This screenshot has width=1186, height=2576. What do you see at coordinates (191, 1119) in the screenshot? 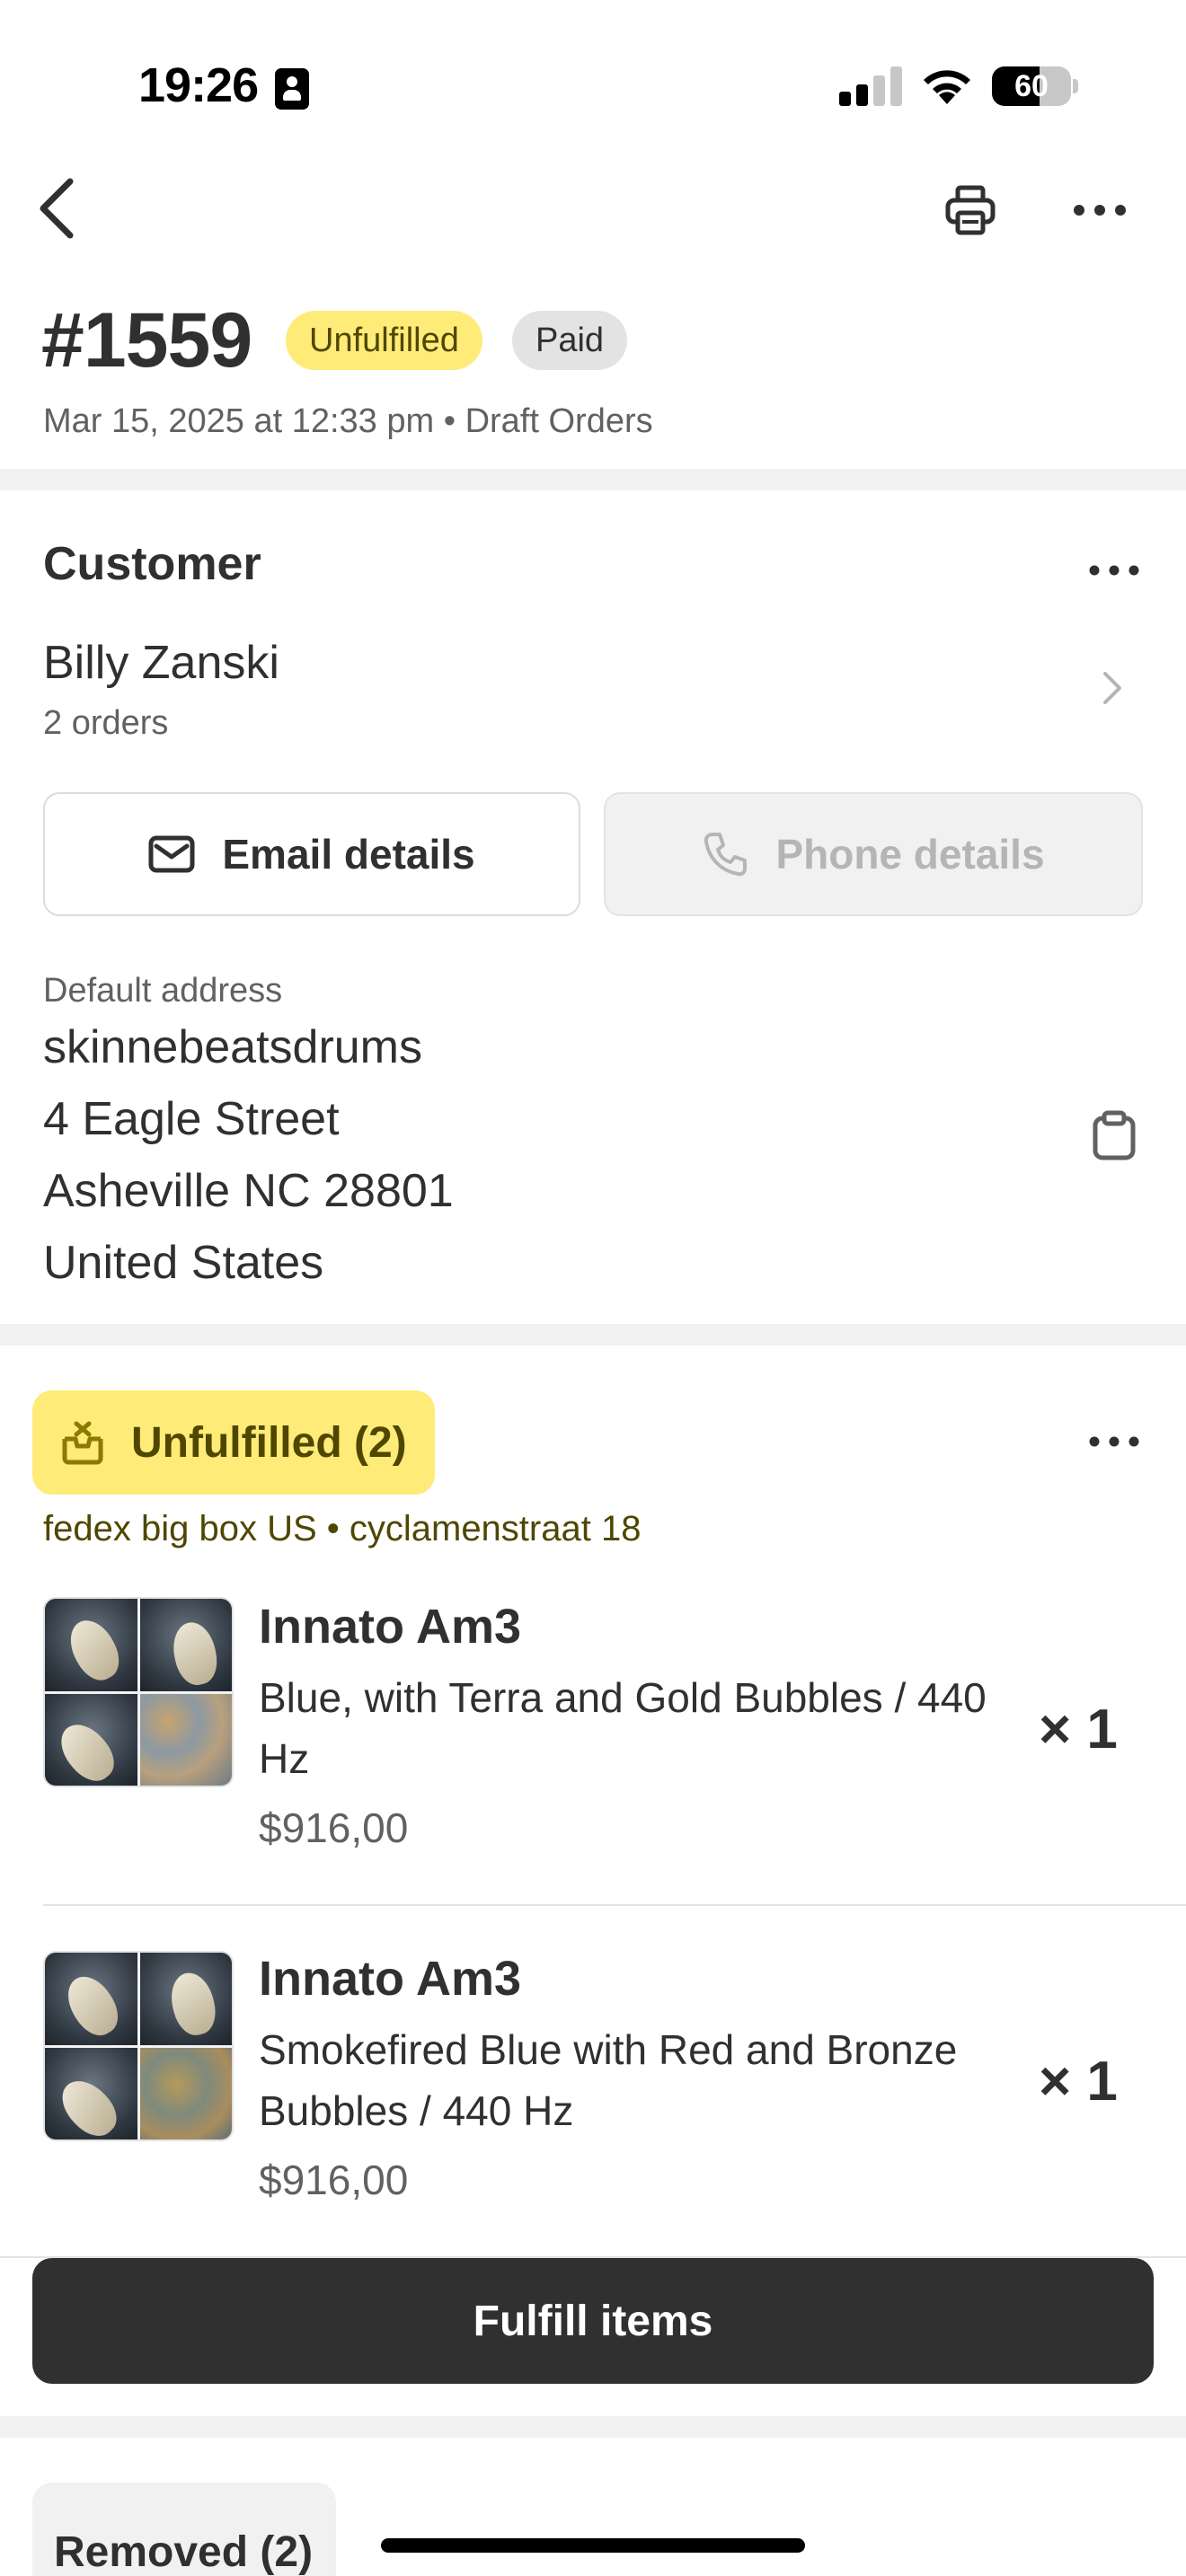
I see `address-line: 4 Eagle Street` at bounding box center [191, 1119].